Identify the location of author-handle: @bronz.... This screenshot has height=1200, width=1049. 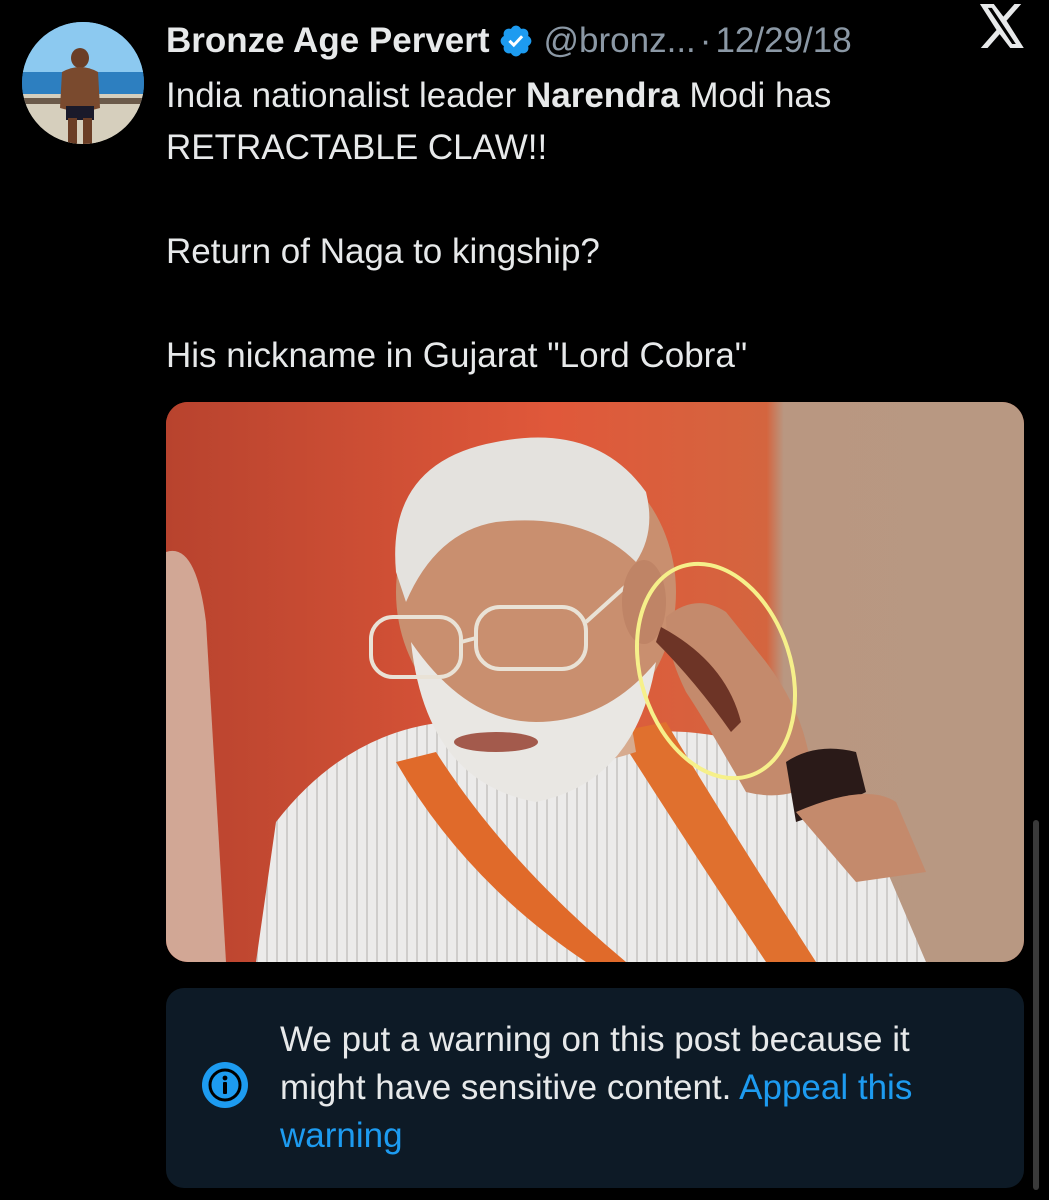
(620, 41).